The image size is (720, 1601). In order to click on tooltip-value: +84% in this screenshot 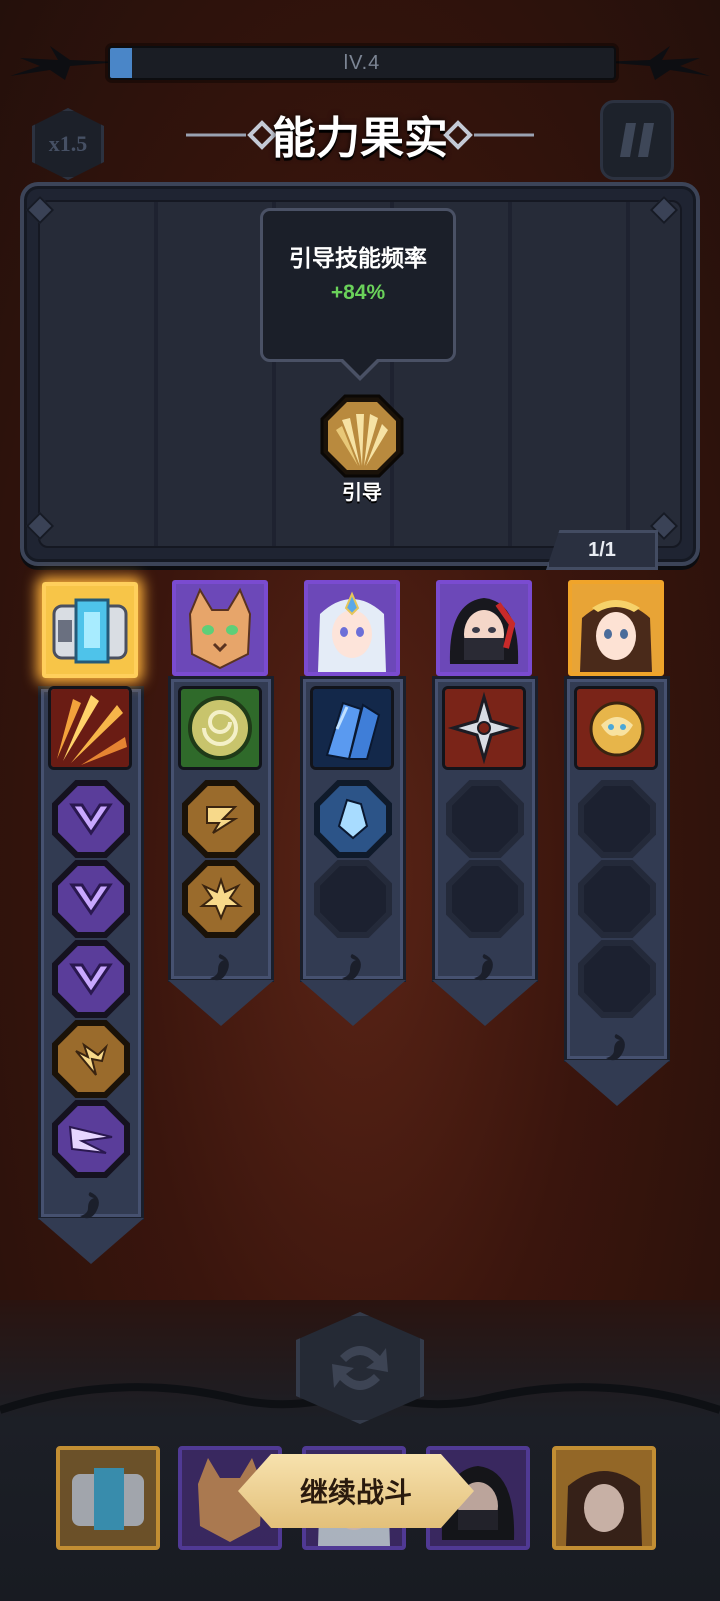, I will do `click(358, 292)`.